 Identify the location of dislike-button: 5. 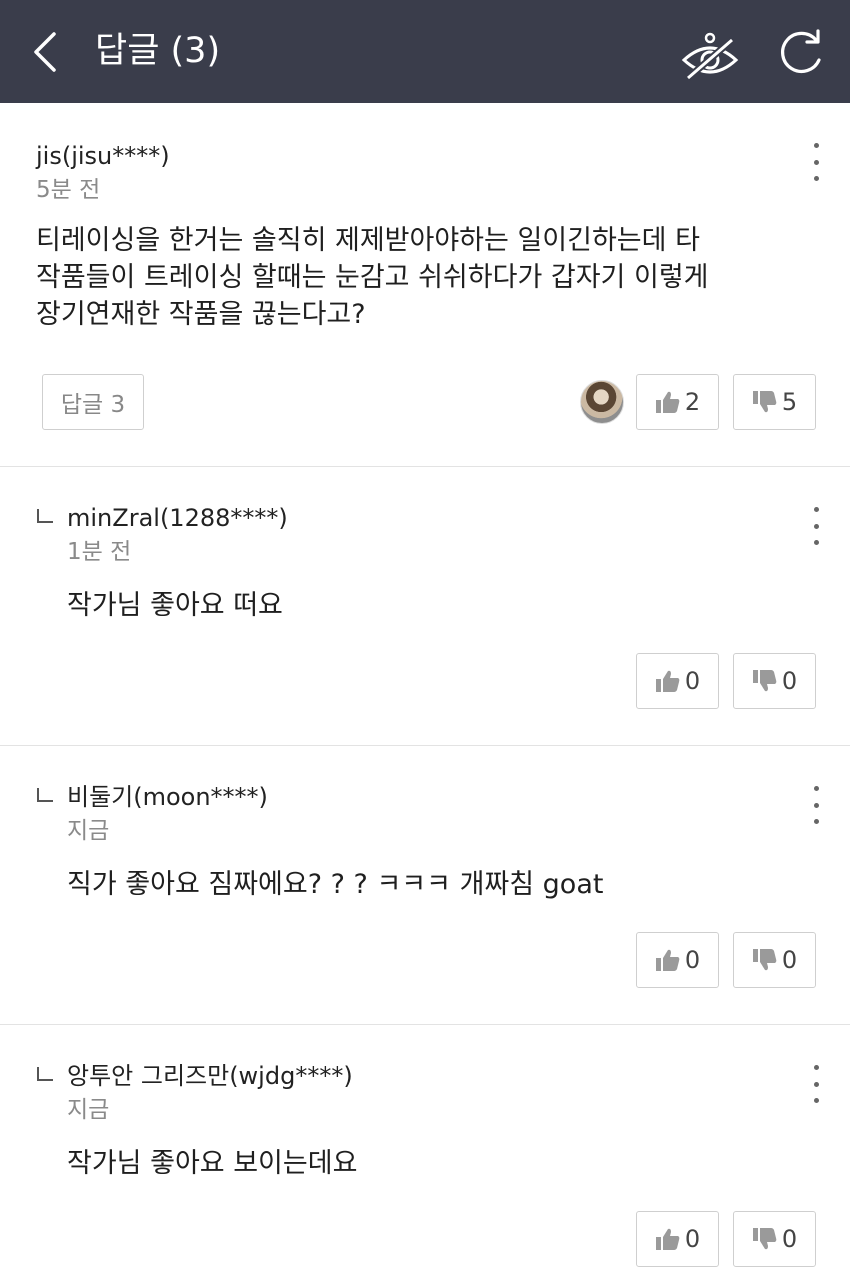
(774, 402).